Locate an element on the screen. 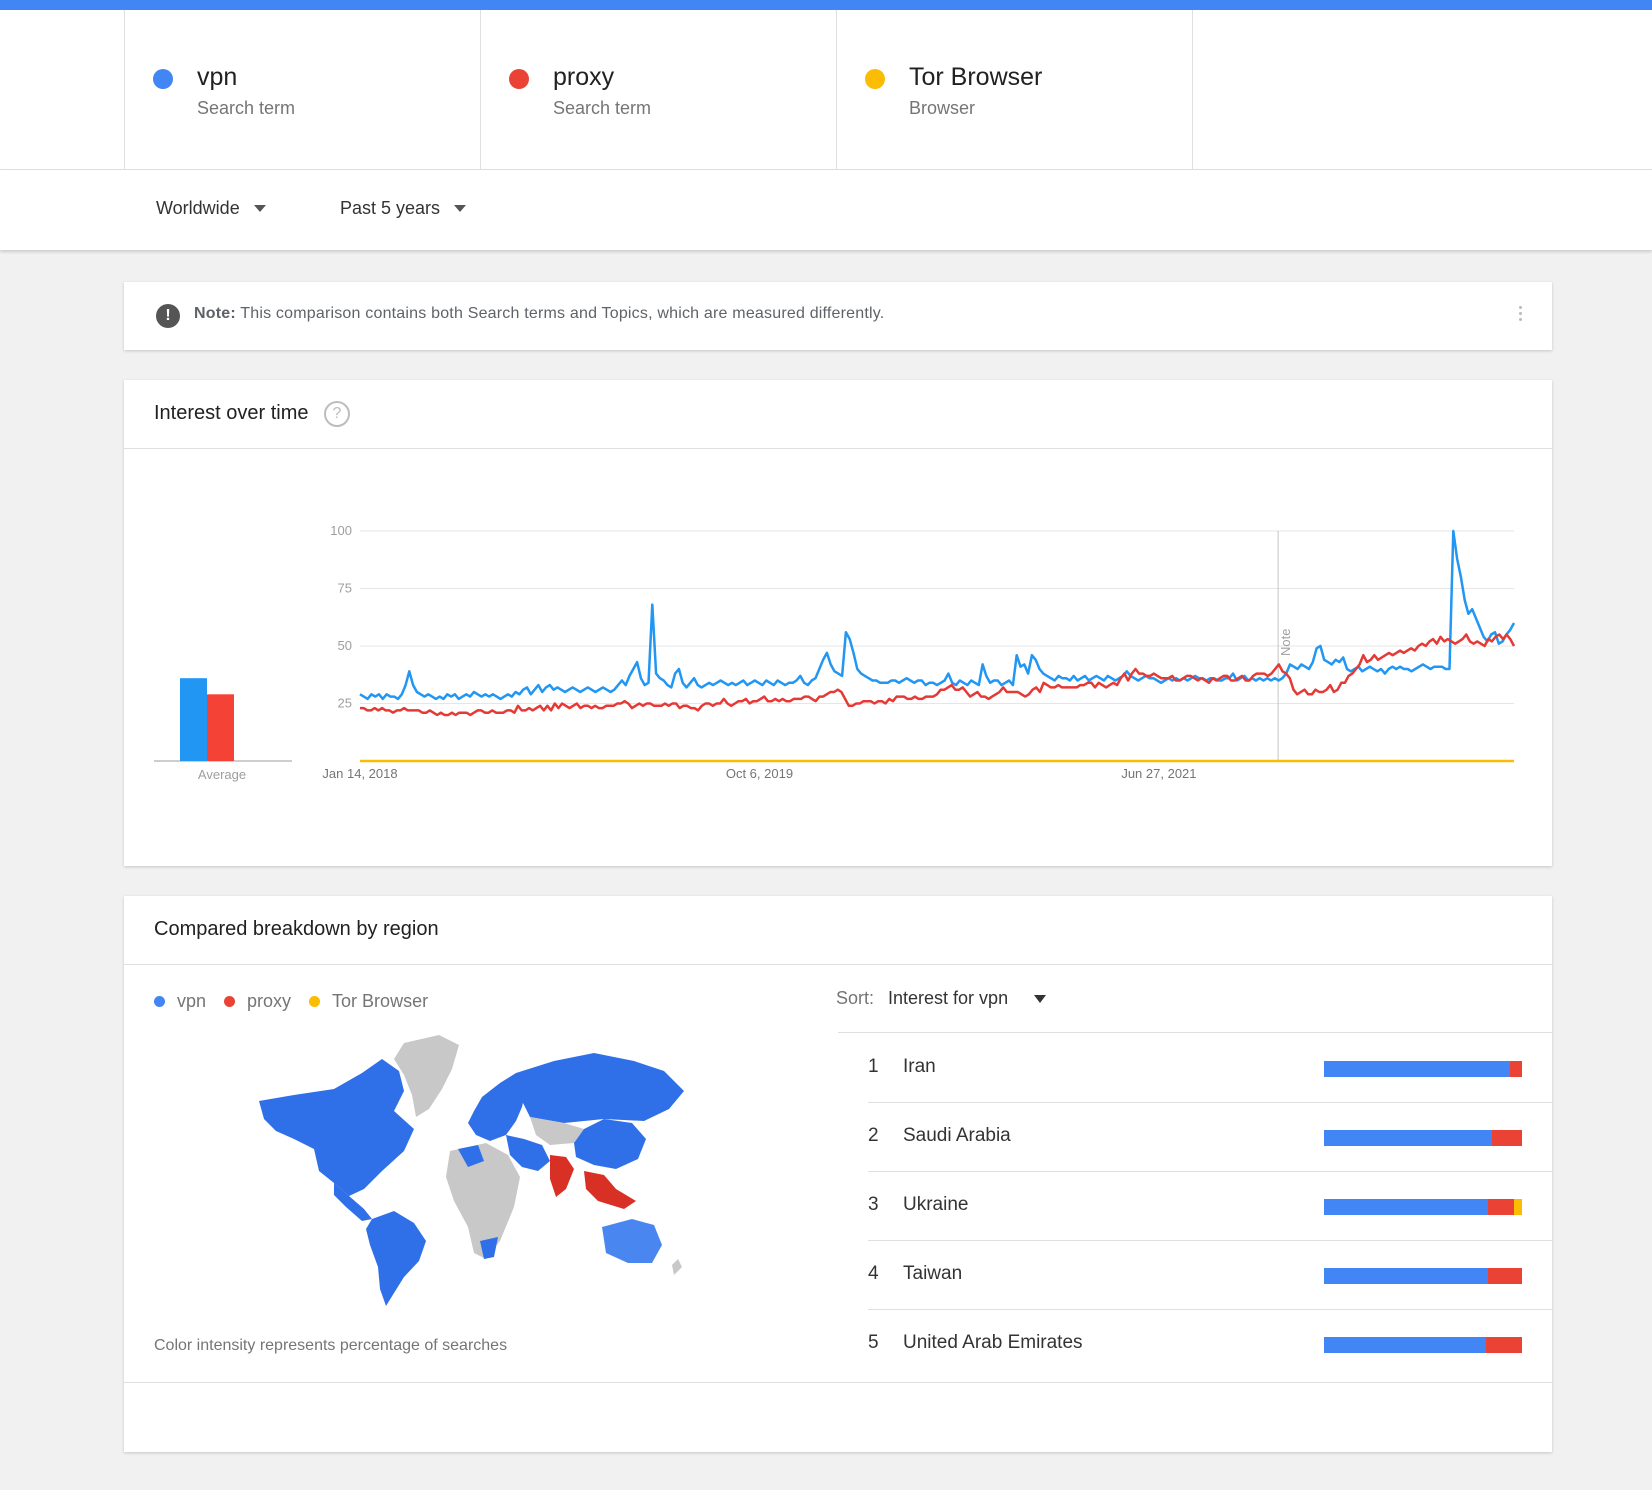 The image size is (1652, 1490). share-segment-tor-browser is located at coordinates (1518, 1207).